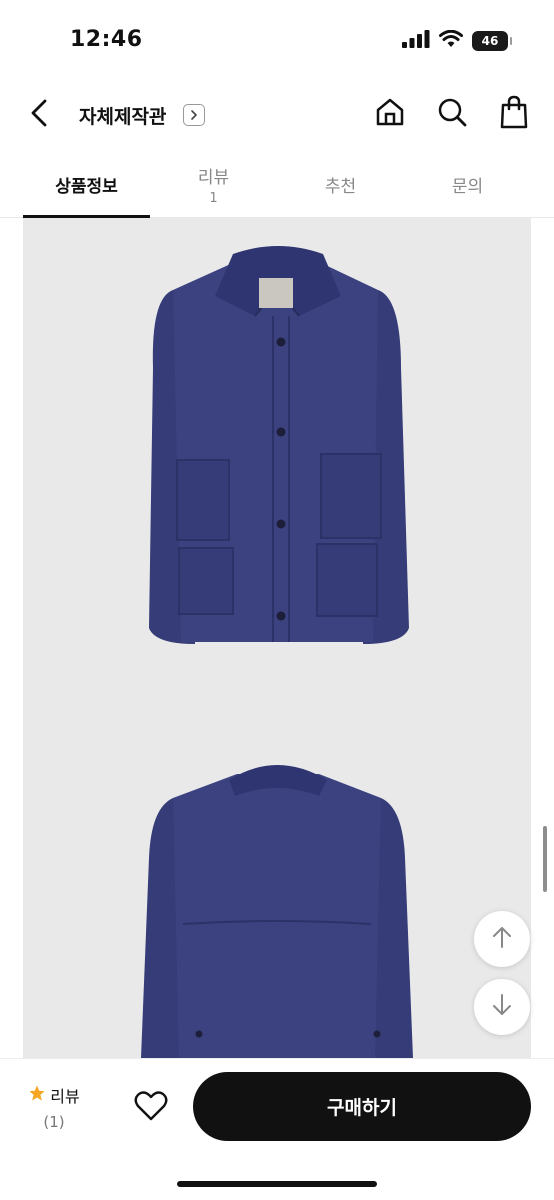  Describe the element at coordinates (416, 41) in the screenshot. I see `signal-icon` at that location.